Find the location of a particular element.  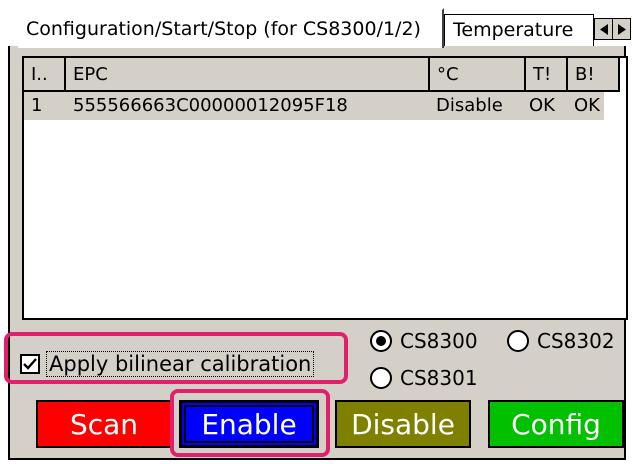

checkbox-checked-icon is located at coordinates (30, 364).